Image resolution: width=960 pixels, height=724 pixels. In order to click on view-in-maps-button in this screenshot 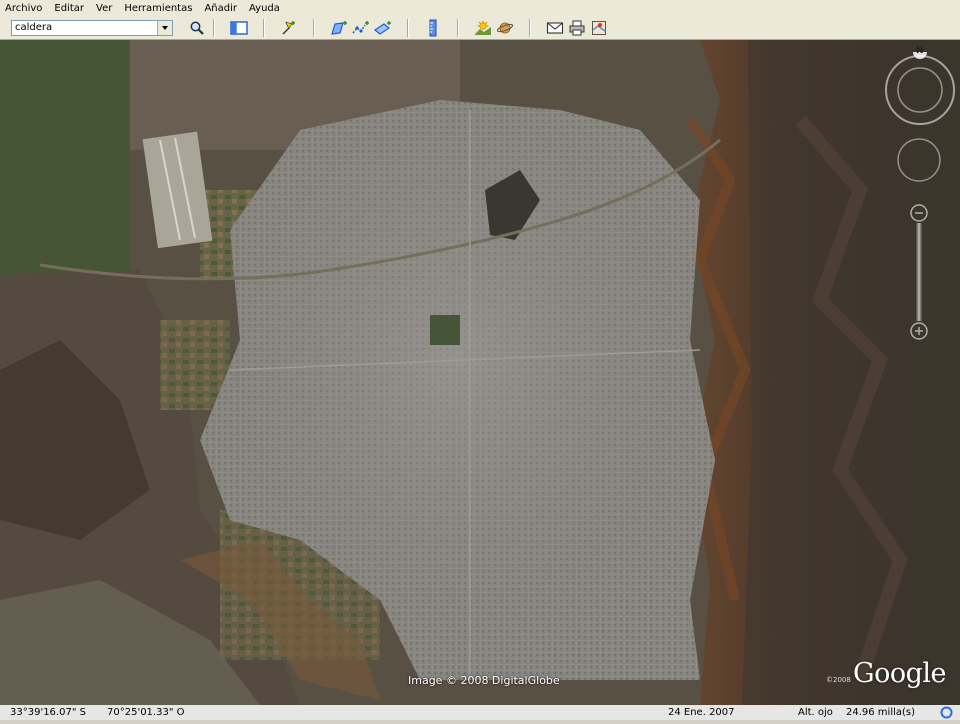, I will do `click(599, 28)`.